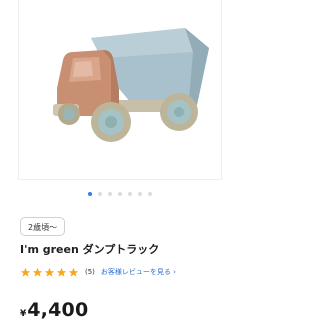 The image size is (320, 321). I want to click on view-reviews-label: お客様レビューを見る, so click(135, 272).